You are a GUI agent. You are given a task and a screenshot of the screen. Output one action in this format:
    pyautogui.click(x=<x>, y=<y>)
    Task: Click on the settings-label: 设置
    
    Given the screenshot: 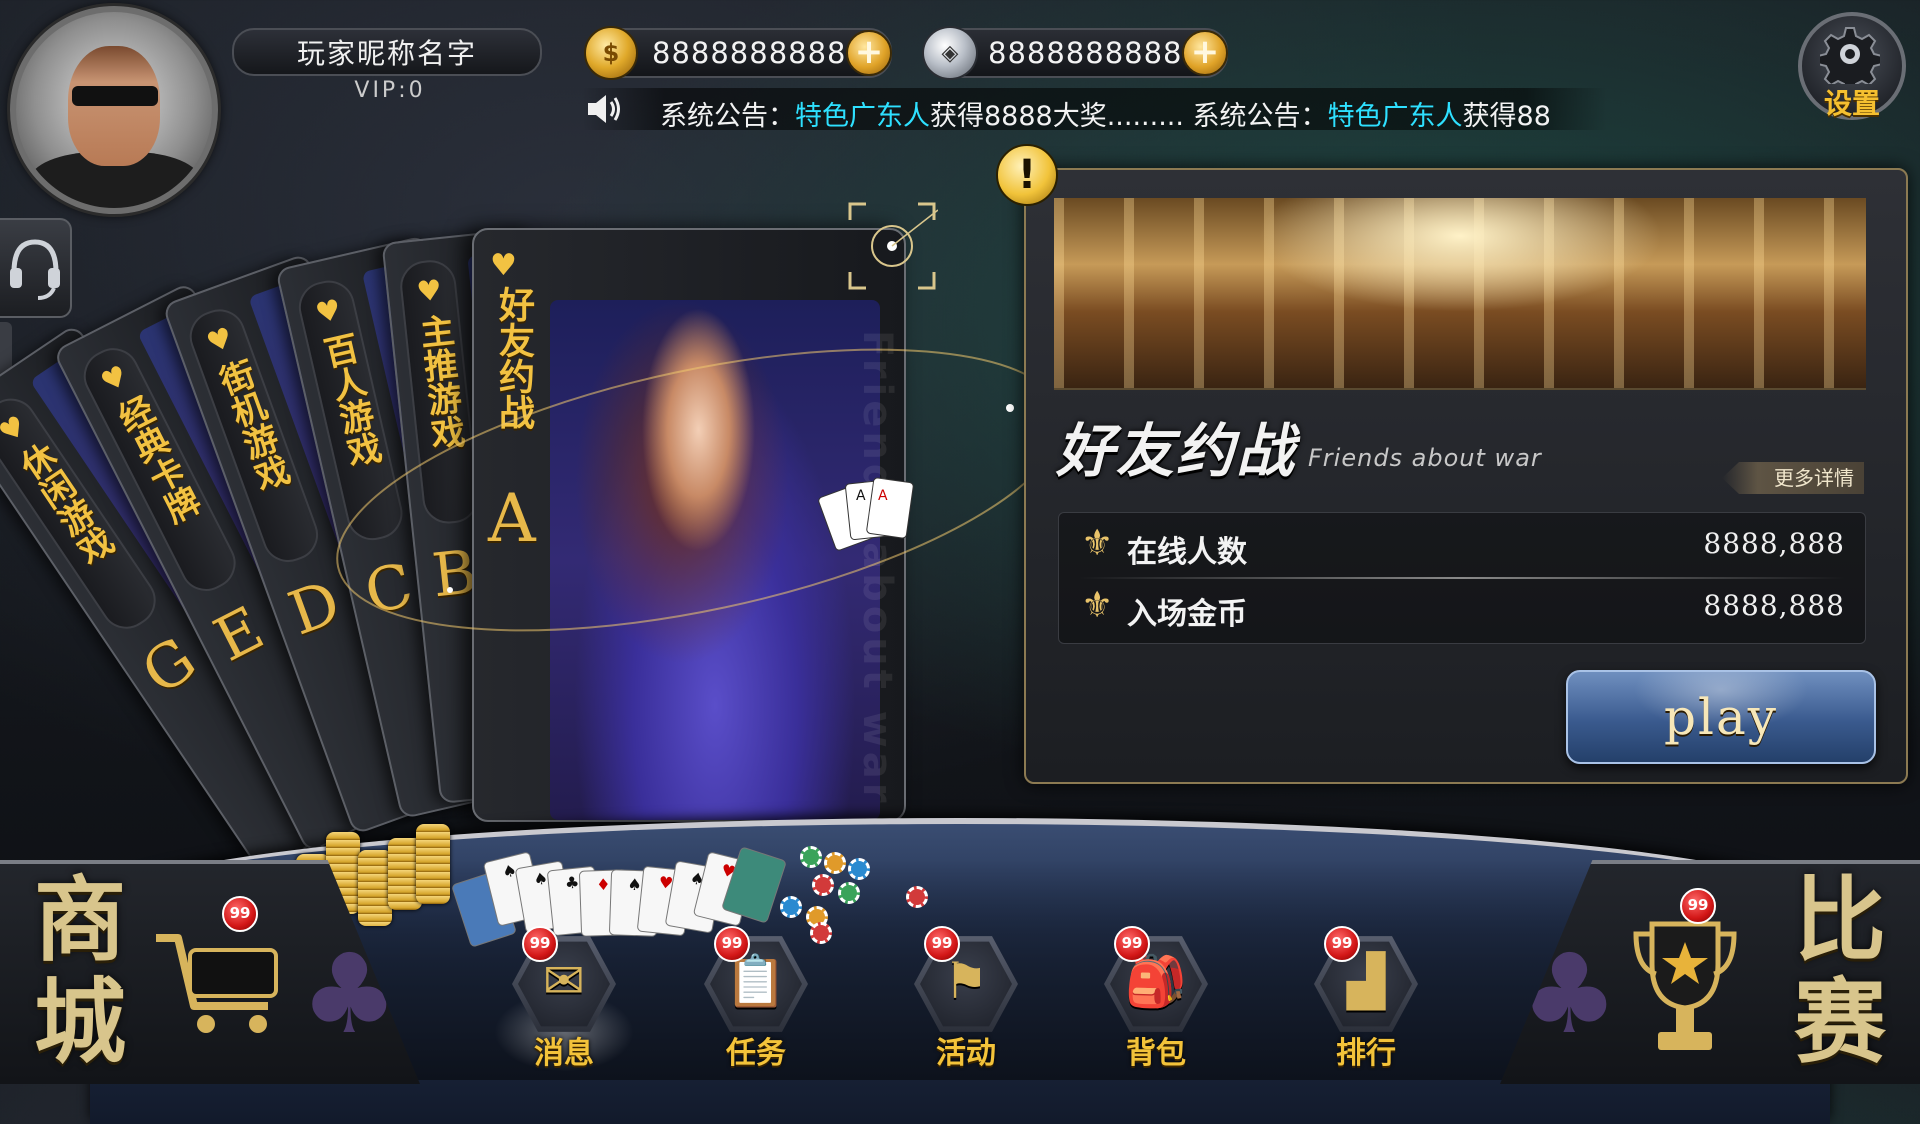 What is the action you would take?
    pyautogui.click(x=1852, y=103)
    